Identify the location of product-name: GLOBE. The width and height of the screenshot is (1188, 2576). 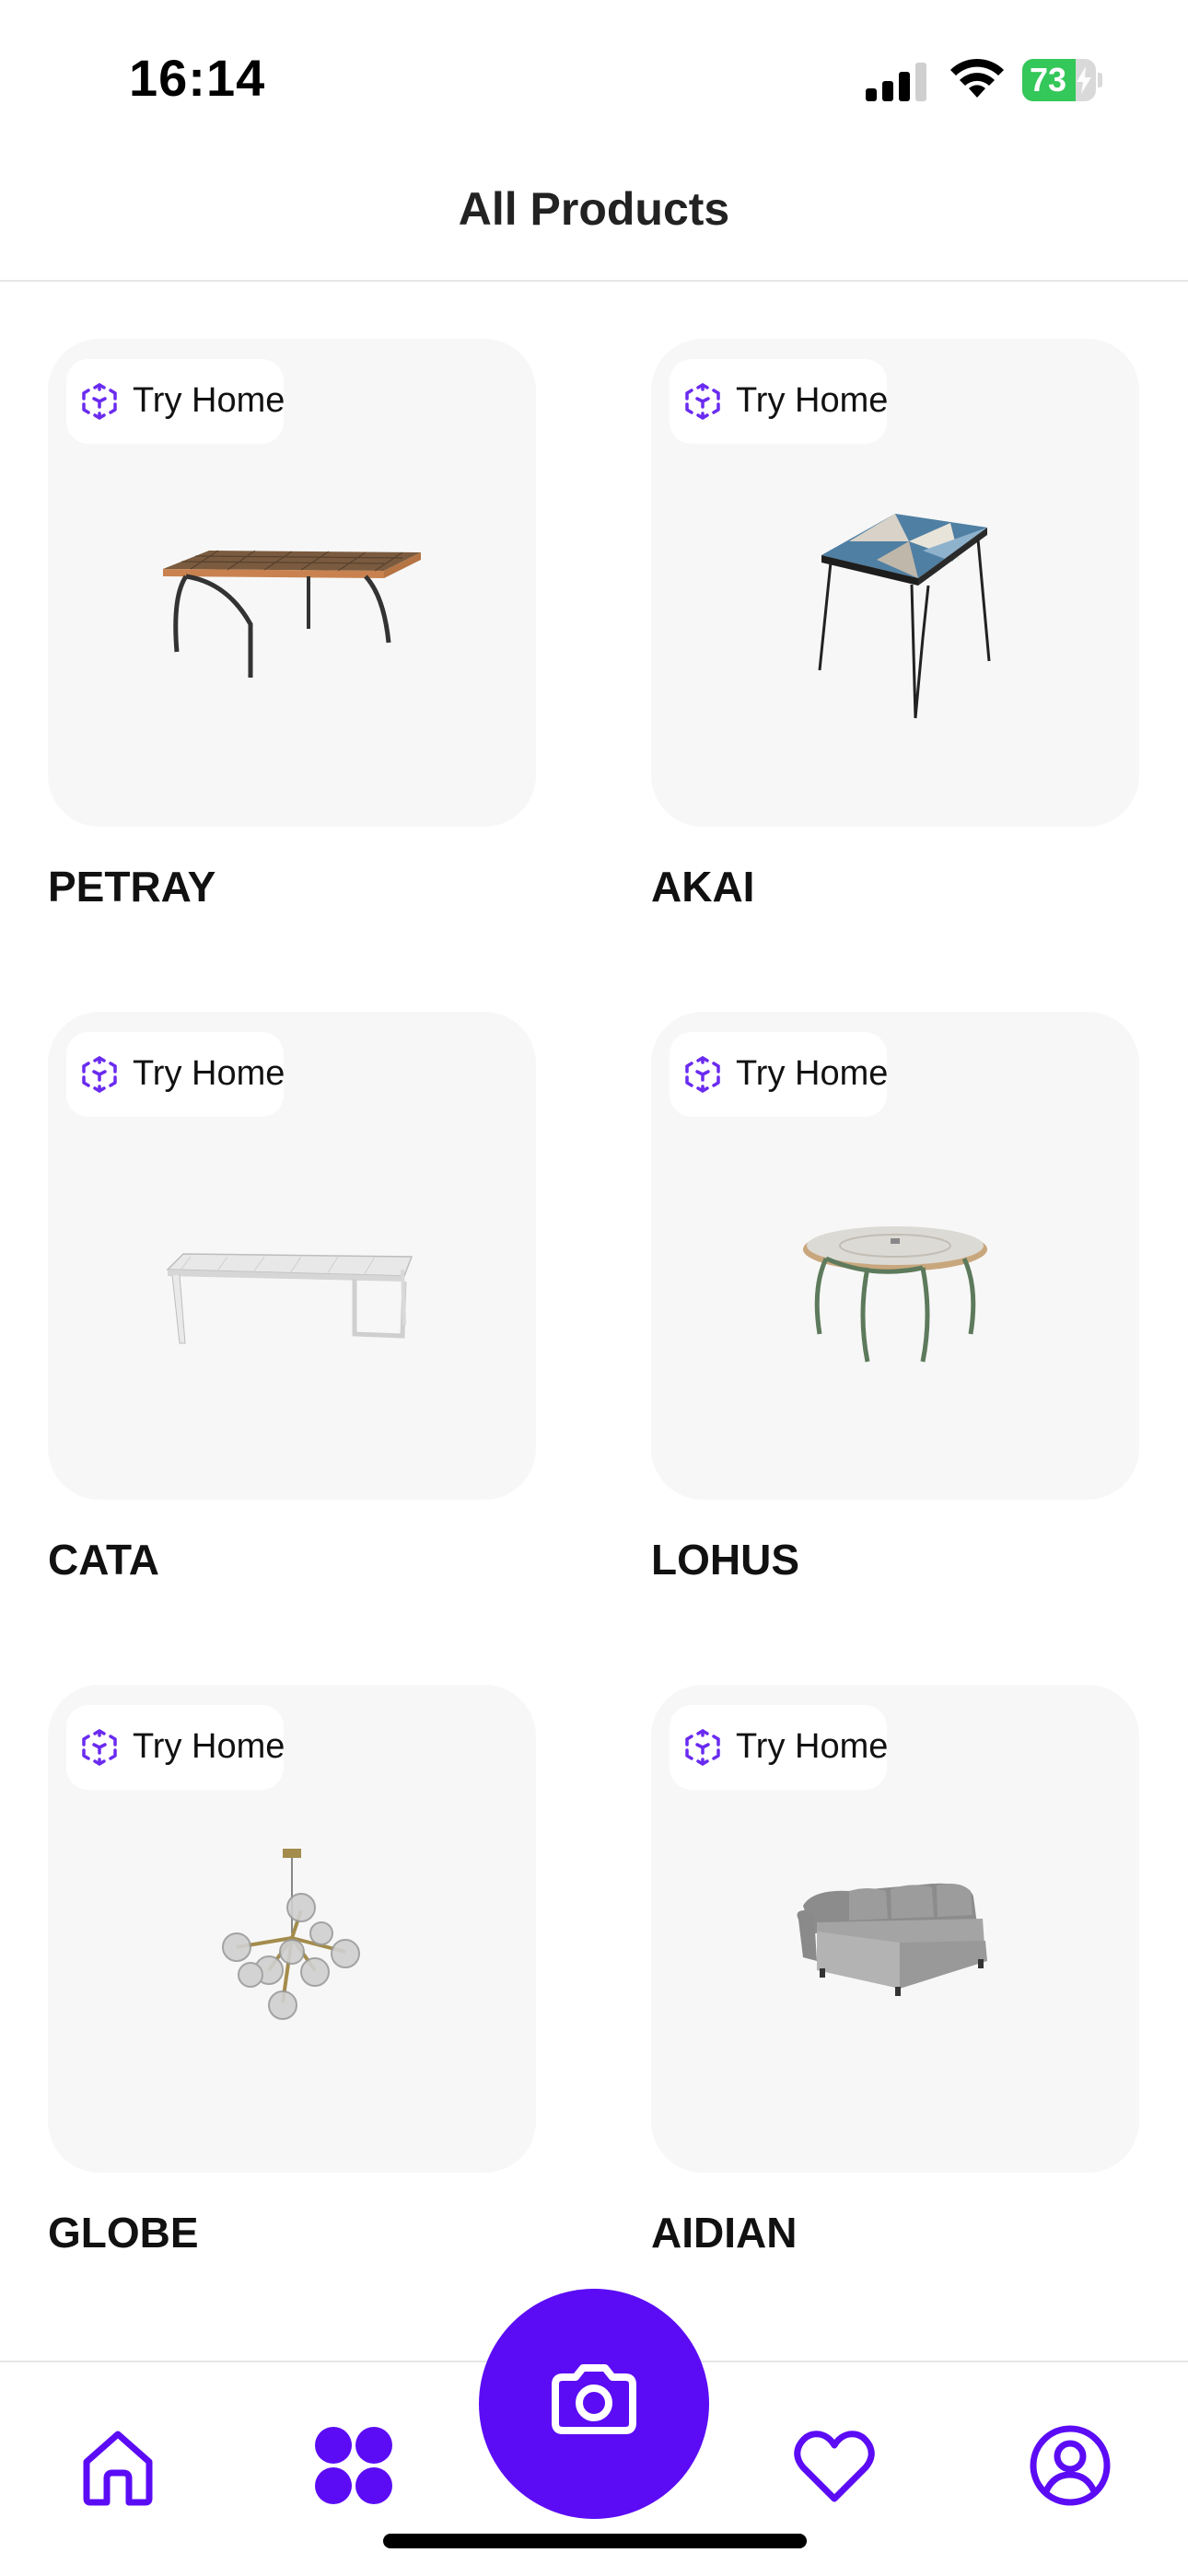
(124, 2233).